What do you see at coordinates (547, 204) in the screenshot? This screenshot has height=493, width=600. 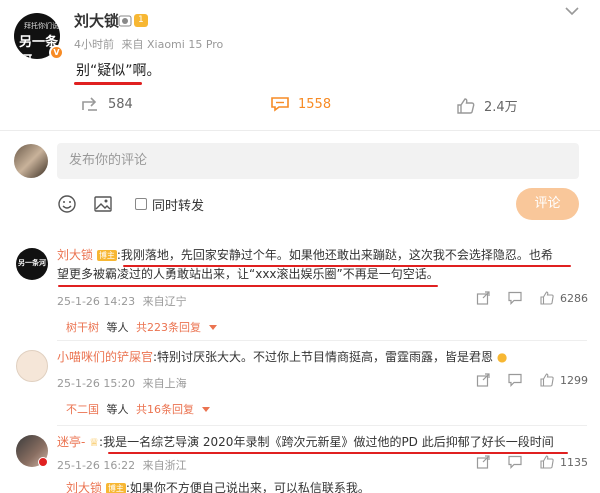 I see `submit-comment-button: 评论` at bounding box center [547, 204].